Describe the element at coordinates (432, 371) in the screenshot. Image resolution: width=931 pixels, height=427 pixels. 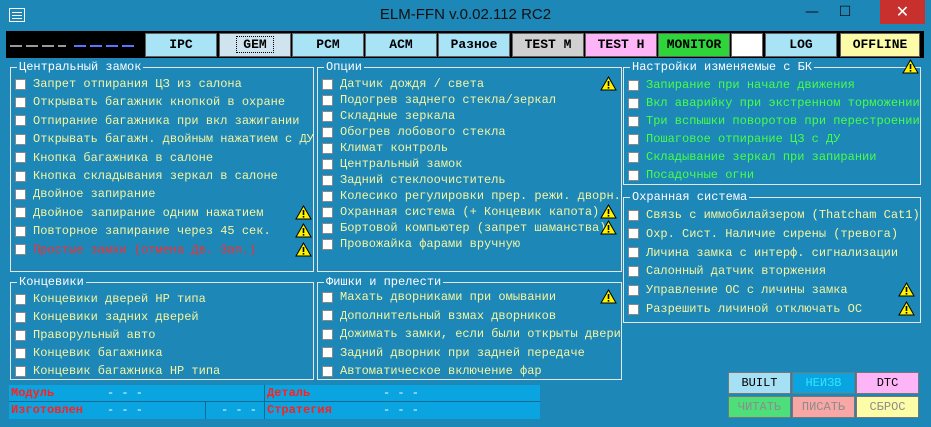
I see `checkbox-row: Автоматическое включение фар` at that location.